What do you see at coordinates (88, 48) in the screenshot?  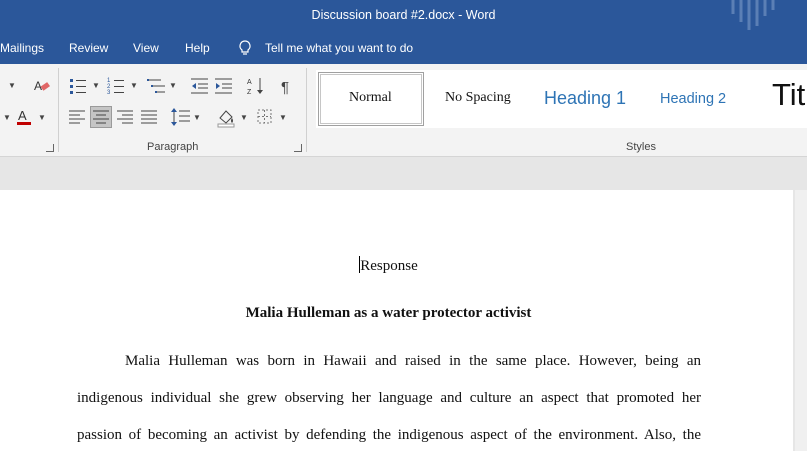 I see `tab-review: Review` at bounding box center [88, 48].